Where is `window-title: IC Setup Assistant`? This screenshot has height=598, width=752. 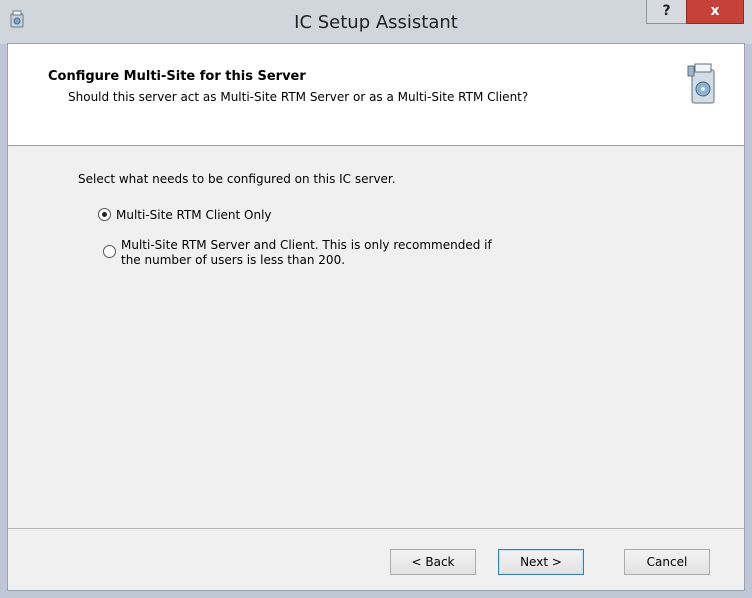
window-title: IC Setup Assistant is located at coordinates (376, 22).